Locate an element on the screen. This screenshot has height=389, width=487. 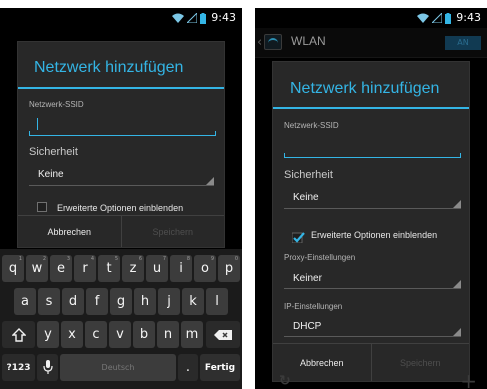
key-z: z6 is located at coordinates (133, 268).